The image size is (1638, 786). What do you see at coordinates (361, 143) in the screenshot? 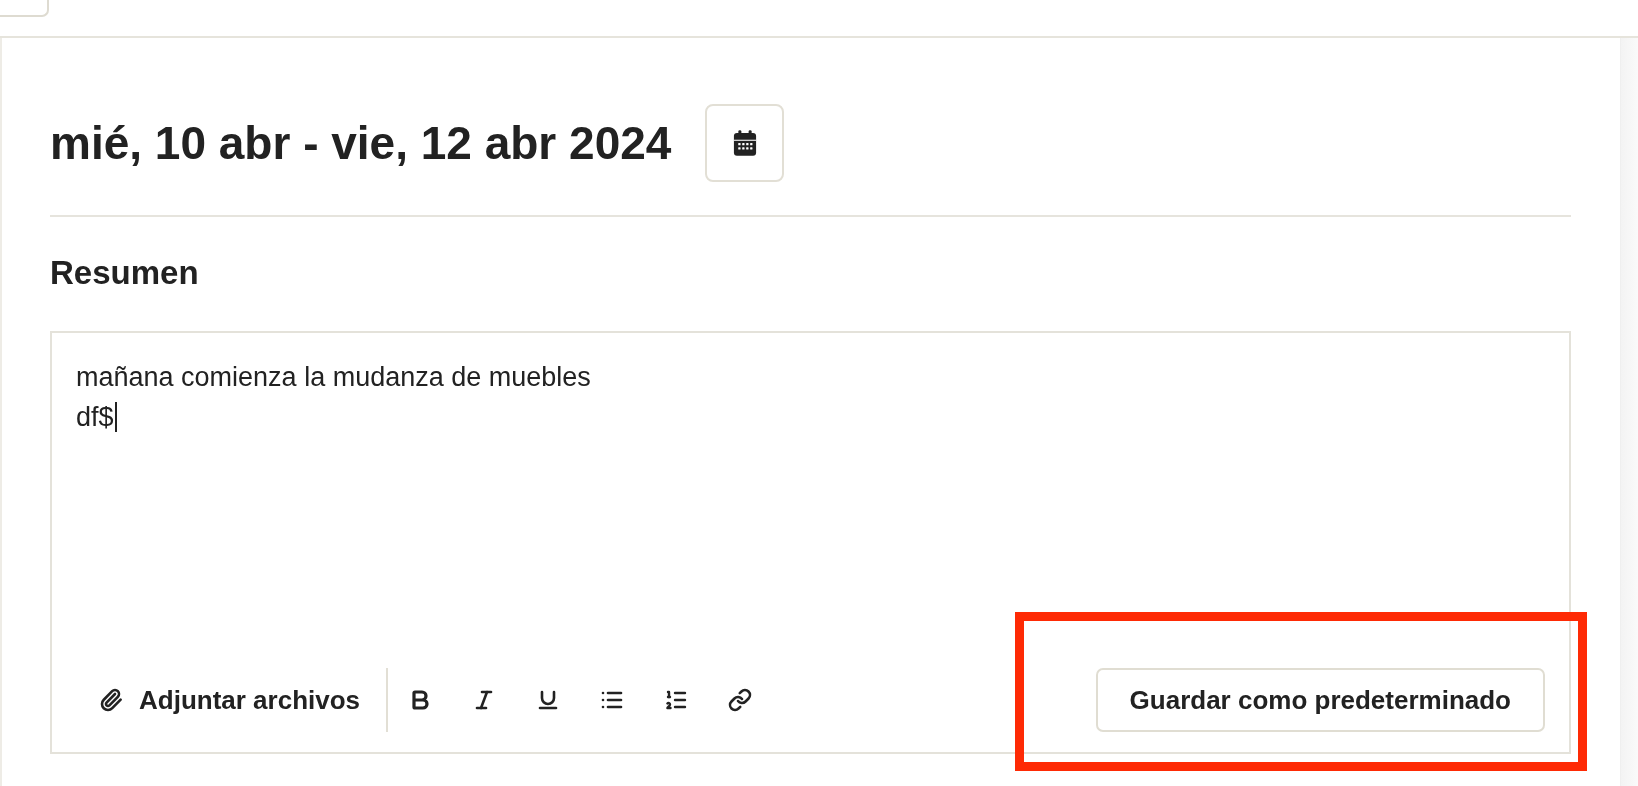
I see `date-range-title: mié, 10 abr - vie, 12 abr 2024` at bounding box center [361, 143].